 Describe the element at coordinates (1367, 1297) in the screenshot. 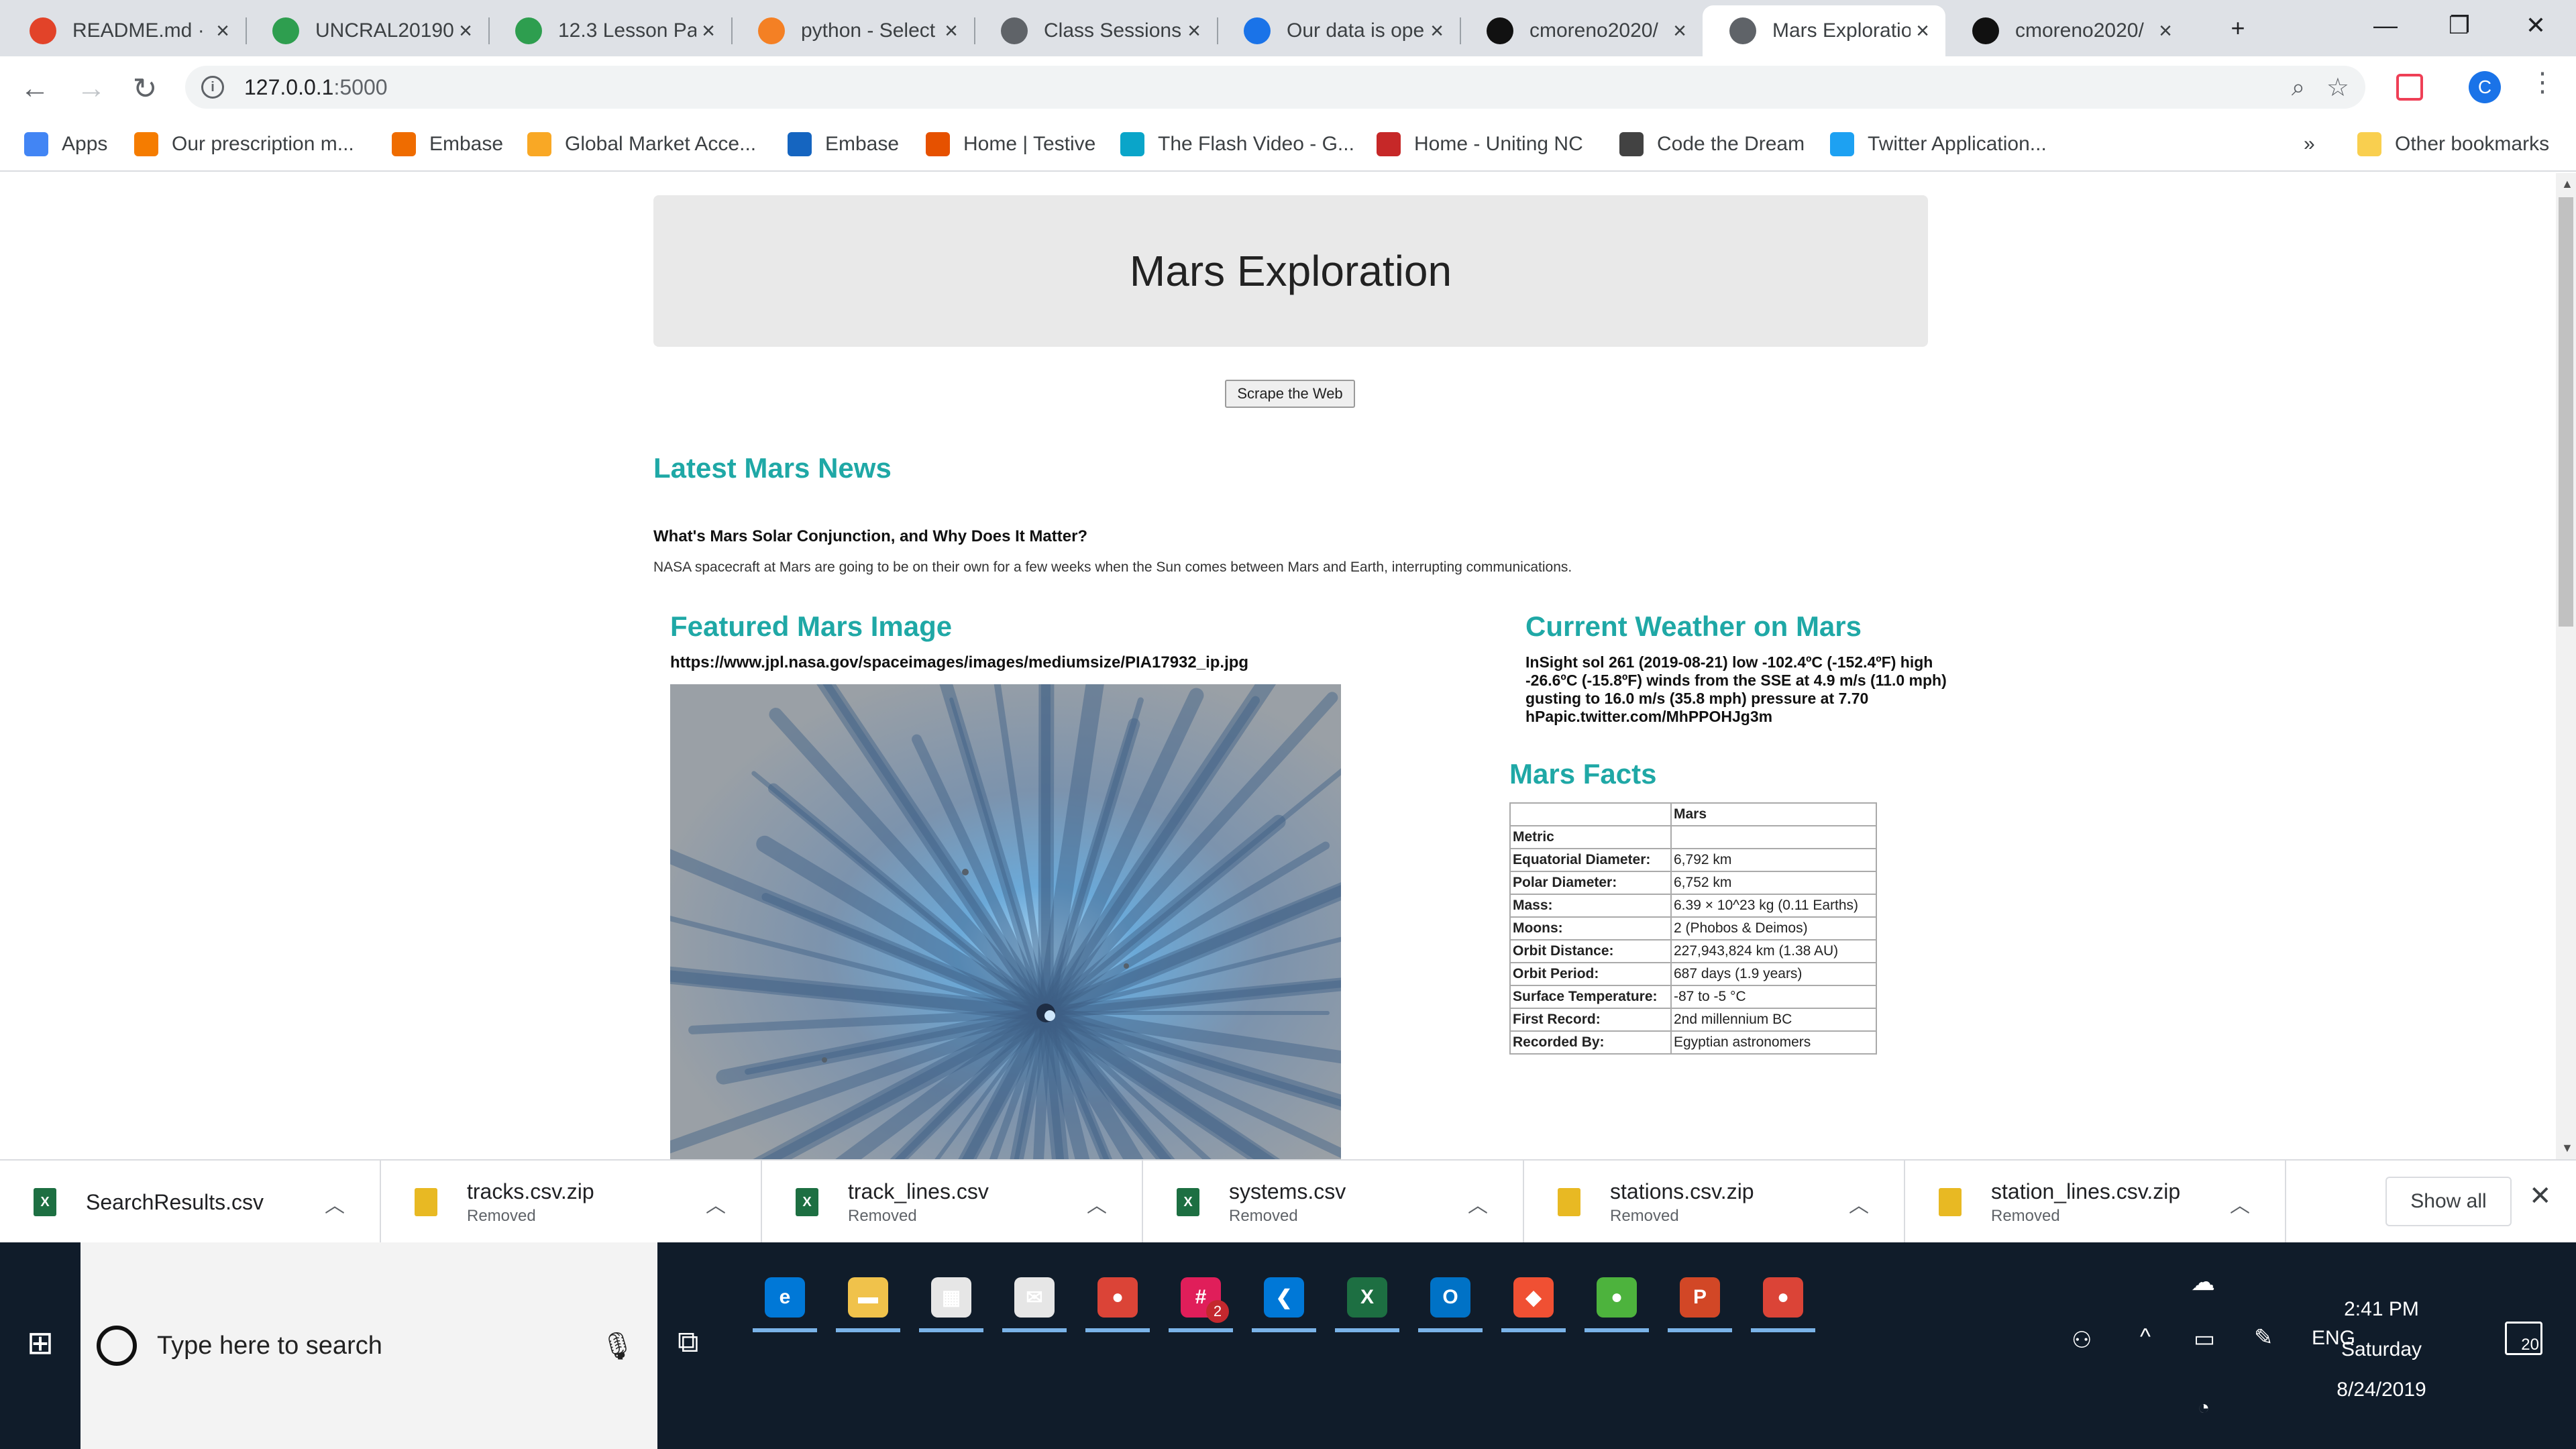

I see `excel-icon: X` at that location.